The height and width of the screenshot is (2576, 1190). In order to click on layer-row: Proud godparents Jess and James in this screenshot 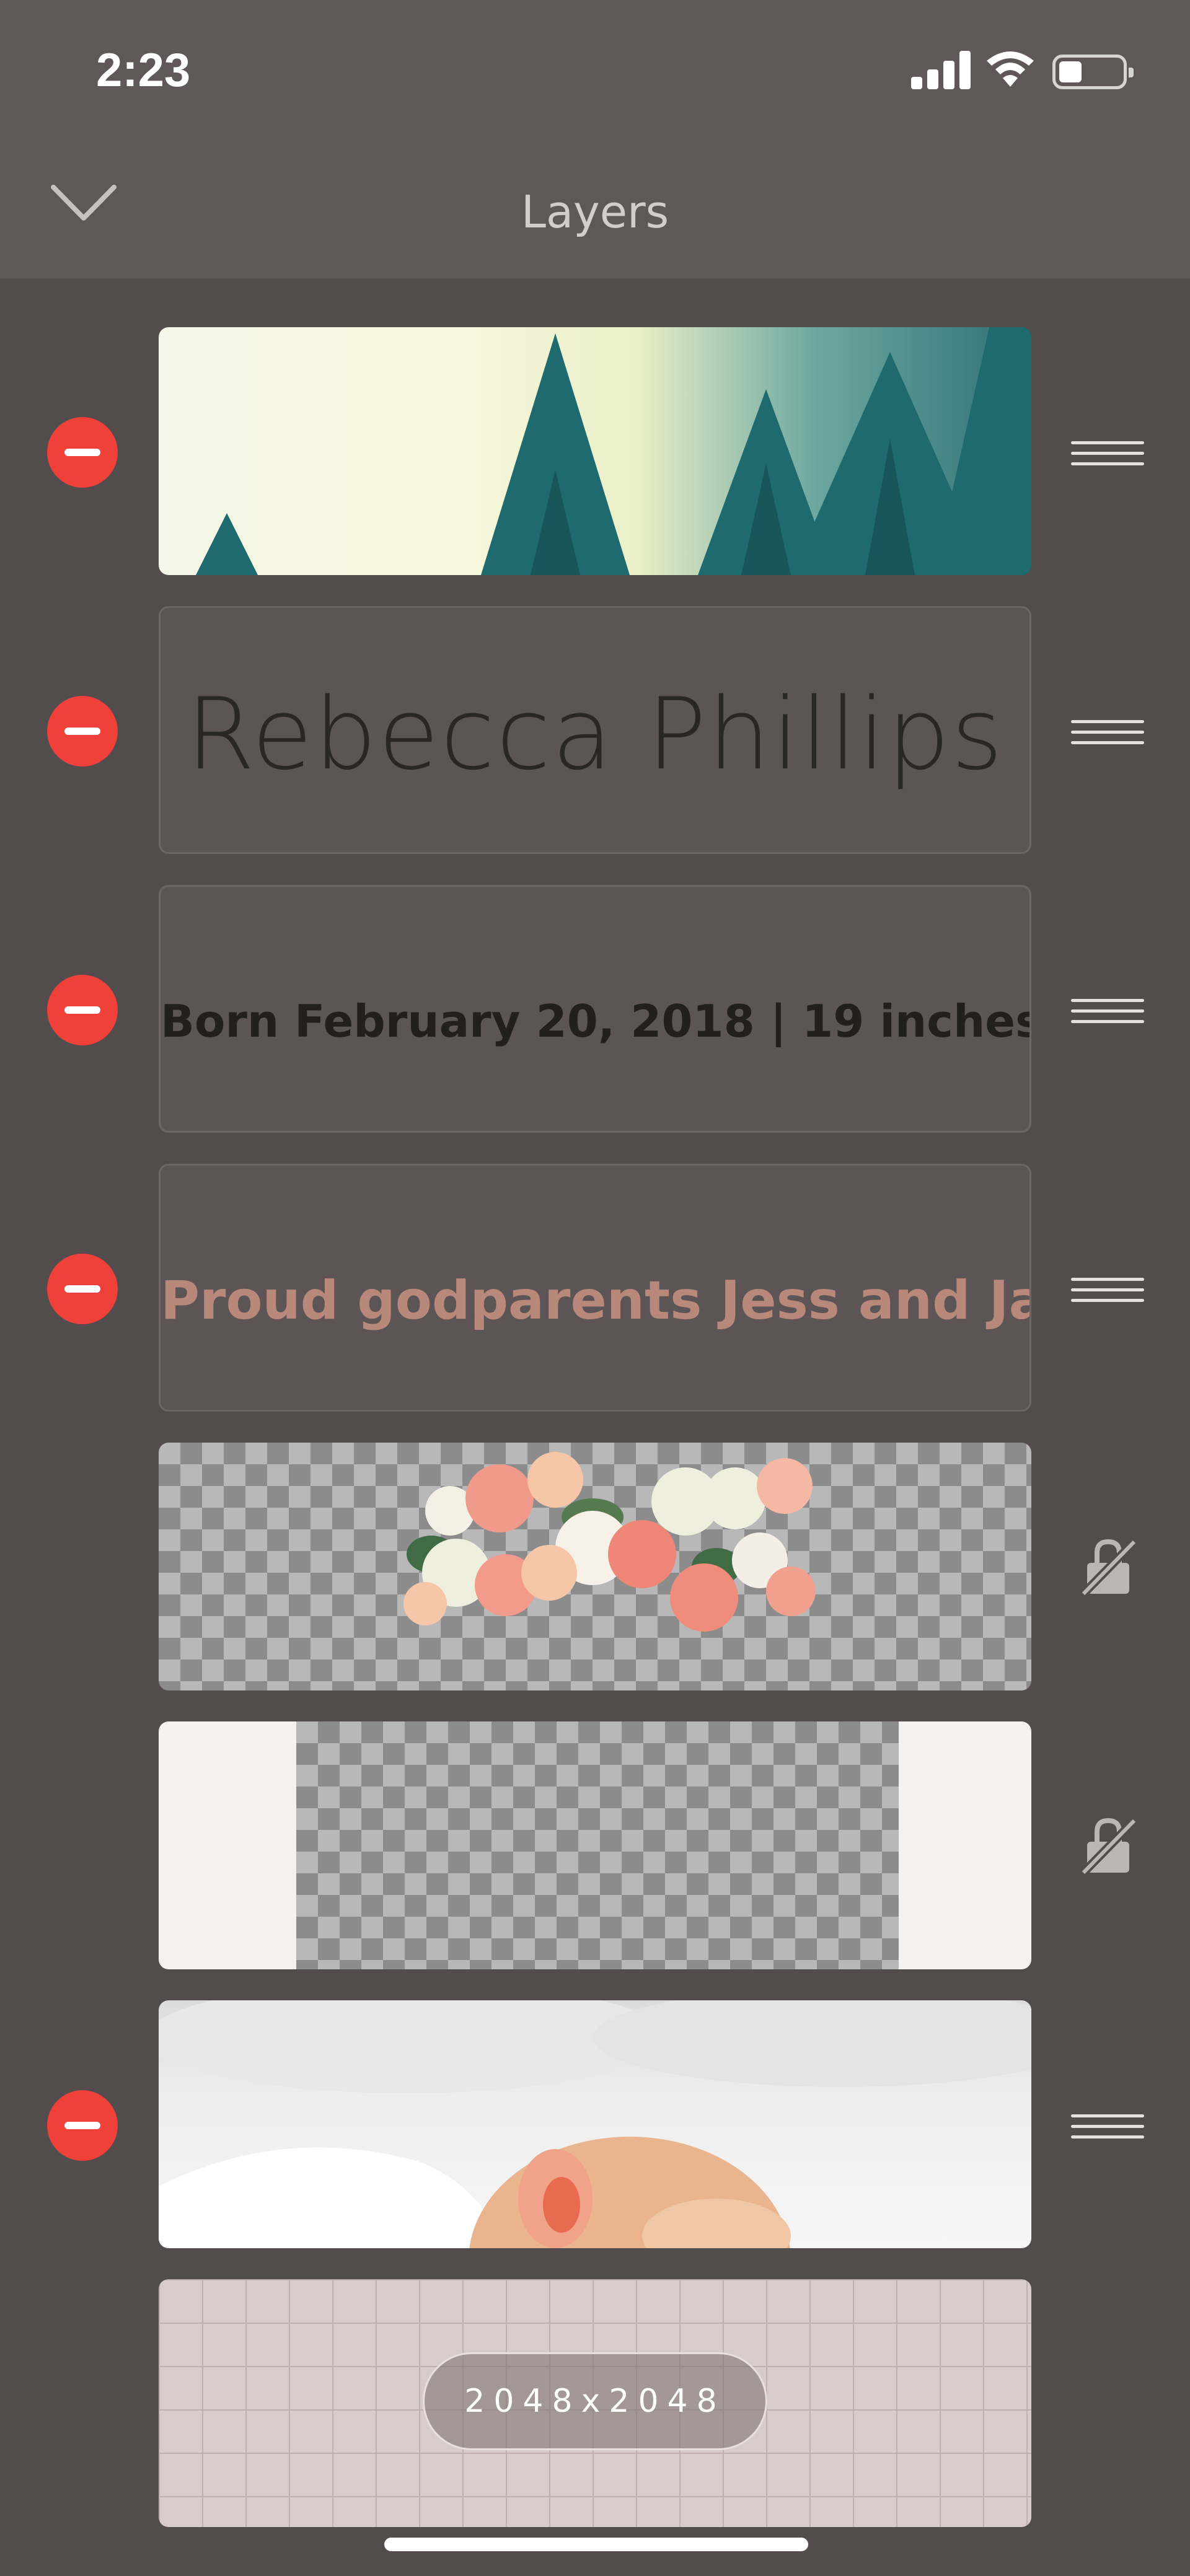, I will do `click(595, 1288)`.